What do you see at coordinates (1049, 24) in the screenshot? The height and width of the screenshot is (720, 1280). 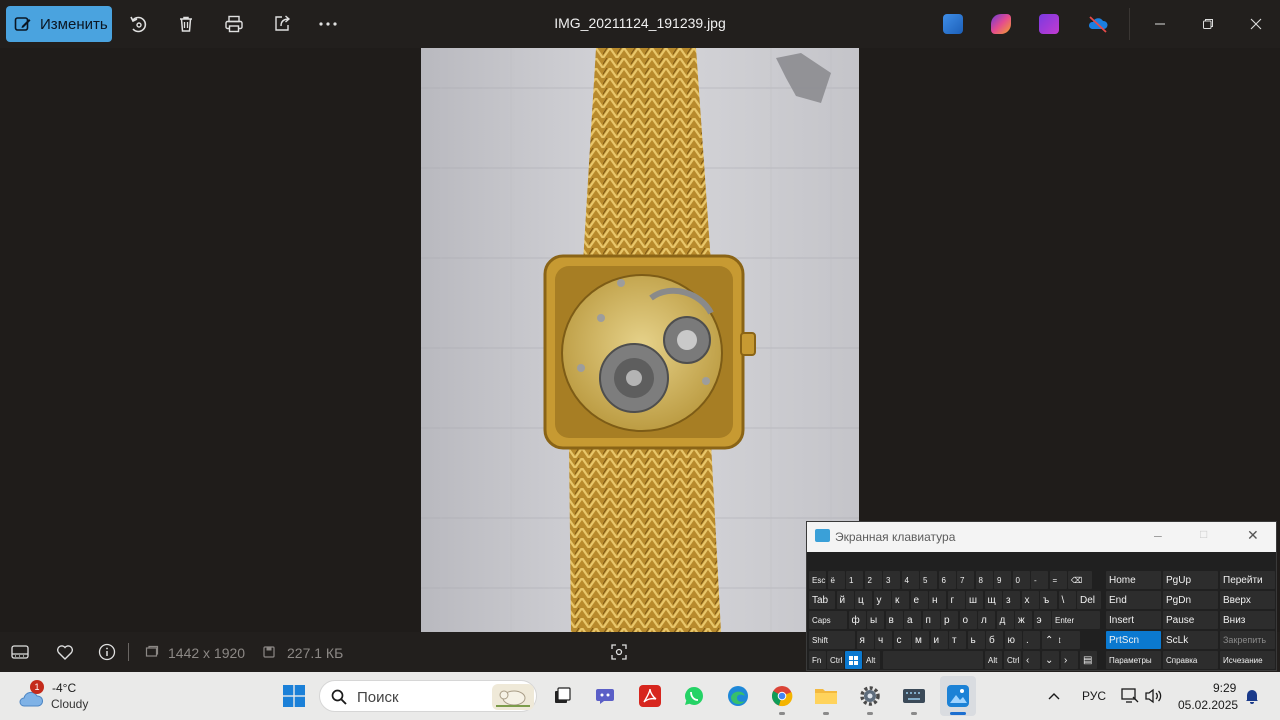 I see `clipchamp-icon` at bounding box center [1049, 24].